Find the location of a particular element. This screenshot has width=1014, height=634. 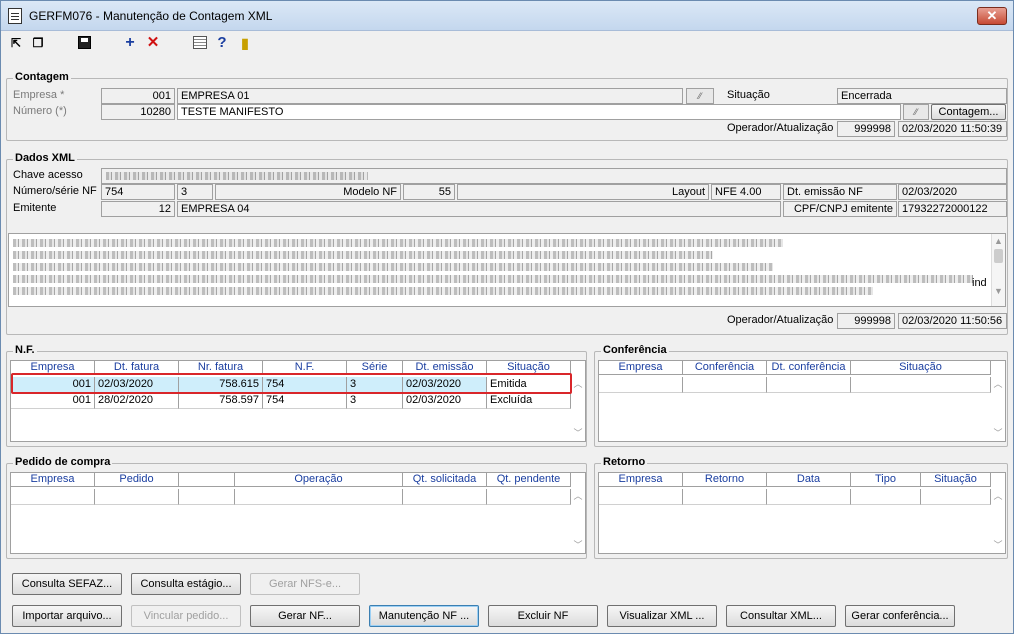

pedido-scrollbar: ︿ ﹀ is located at coordinates (578, 521).